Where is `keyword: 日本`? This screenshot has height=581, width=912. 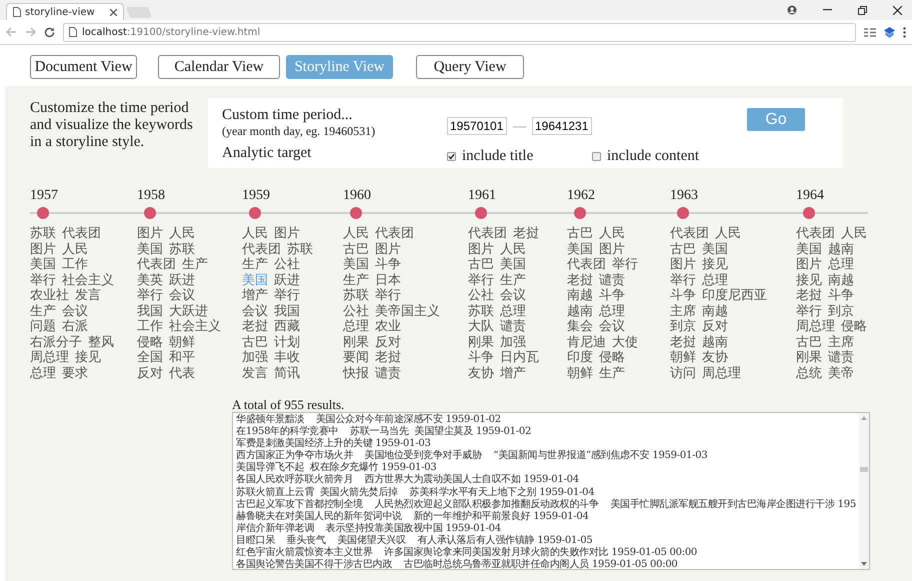
keyword: 日本 is located at coordinates (388, 280).